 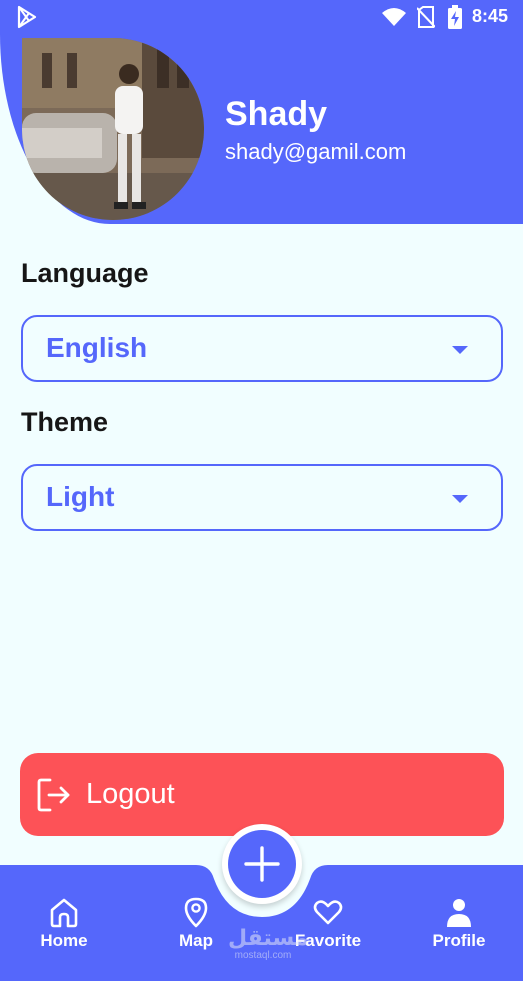 I want to click on home-icon, so click(x=64, y=913).